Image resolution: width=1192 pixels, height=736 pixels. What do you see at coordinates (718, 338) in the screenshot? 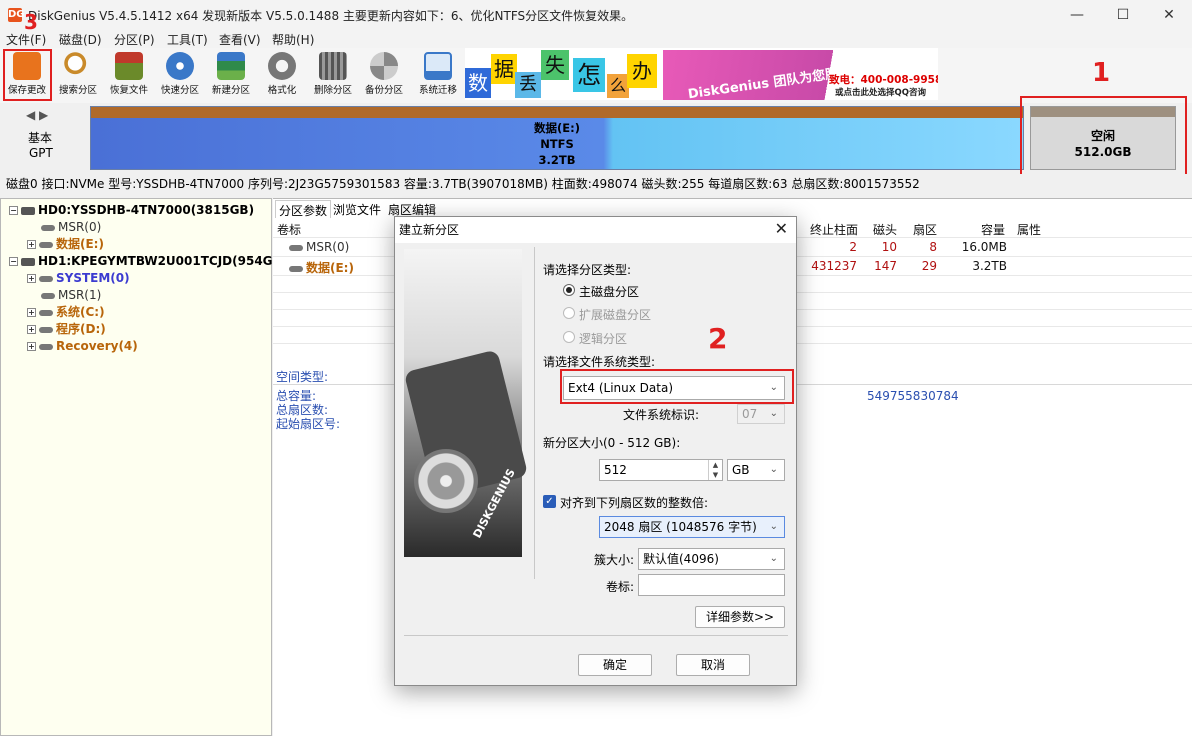
I see `annotation-2: 2` at bounding box center [718, 338].